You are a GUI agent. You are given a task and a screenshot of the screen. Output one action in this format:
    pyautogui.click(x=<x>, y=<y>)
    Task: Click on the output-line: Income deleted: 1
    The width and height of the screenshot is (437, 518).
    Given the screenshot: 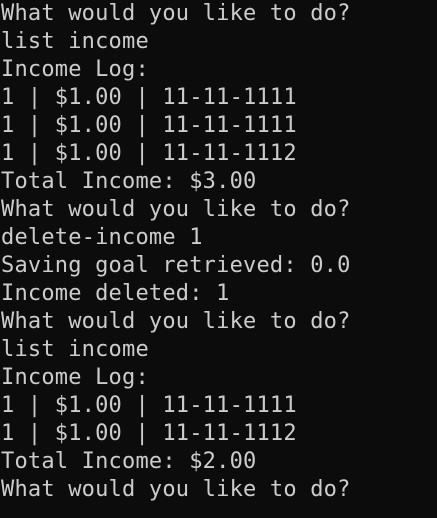 What is the action you would take?
    pyautogui.click(x=115, y=293)
    